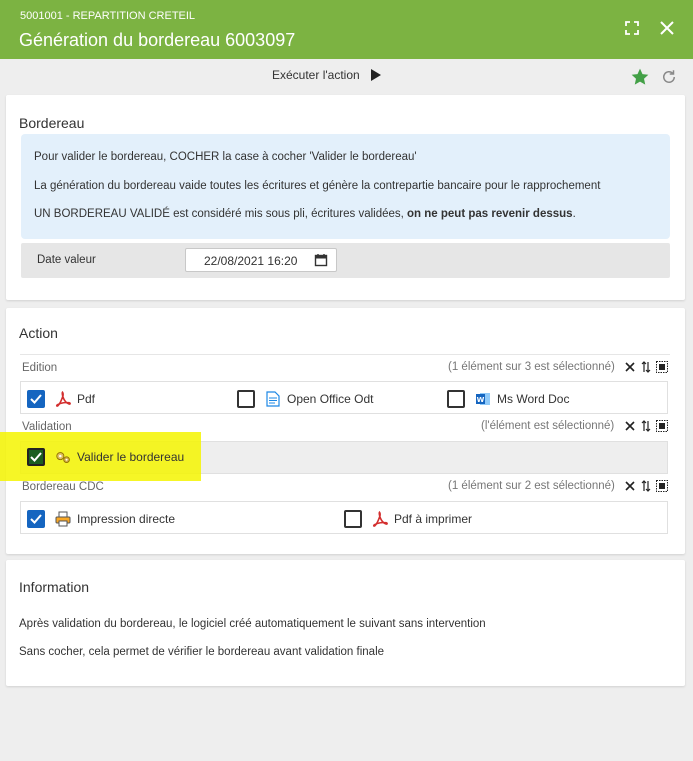  What do you see at coordinates (531, 486) in the screenshot?
I see `group-cdc-status: (1 élément sur 2 est sélectionné)` at bounding box center [531, 486].